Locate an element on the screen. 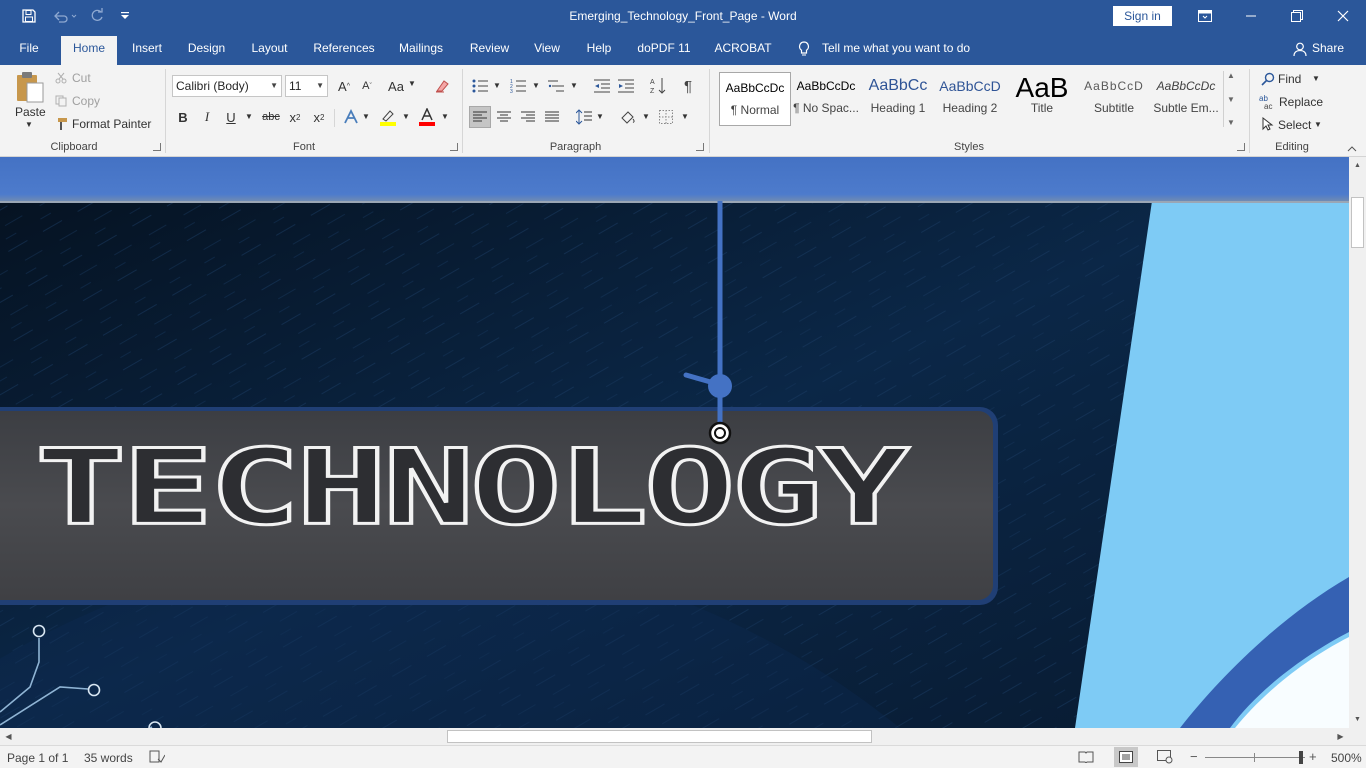  numbering-dropdown-icon: ▼ is located at coordinates (536, 85).